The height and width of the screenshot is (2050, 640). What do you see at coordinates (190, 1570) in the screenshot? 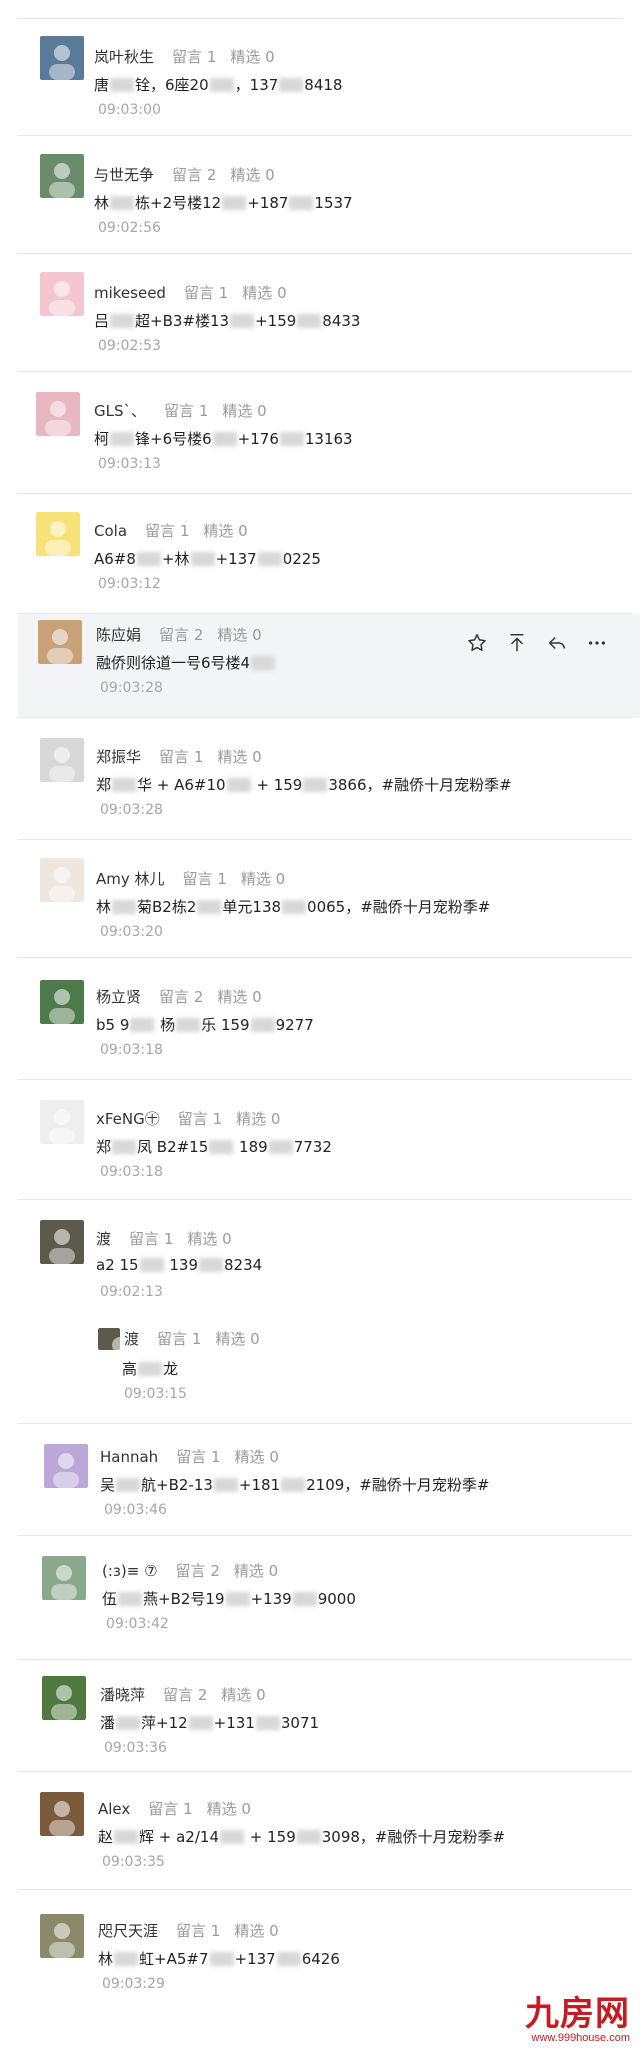
I see `comment-header: (:з)≡ ⑦ 留言 2 精选 0` at bounding box center [190, 1570].